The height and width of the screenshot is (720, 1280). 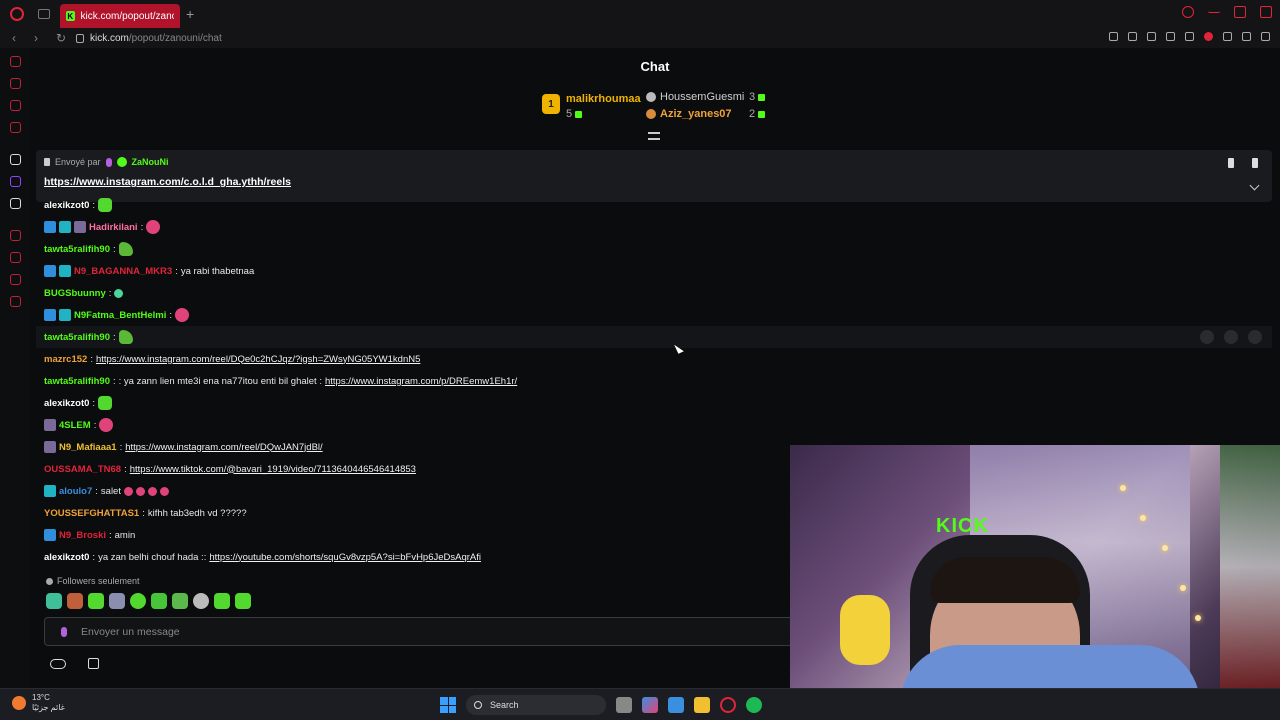 What do you see at coordinates (15, 105) in the screenshot?
I see `messenger-icon` at bounding box center [15, 105].